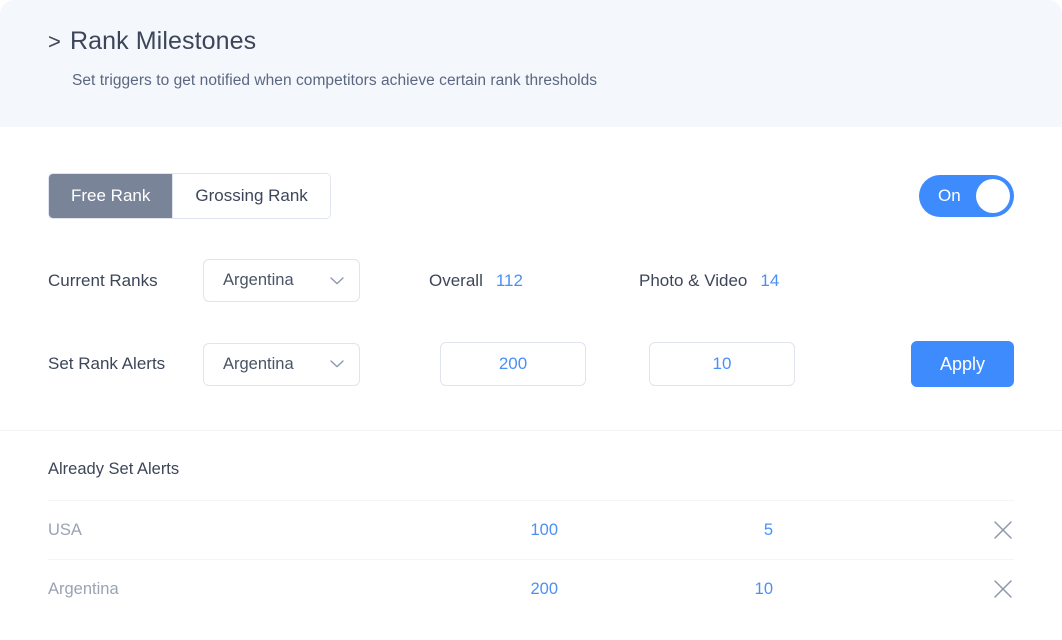  Describe the element at coordinates (949, 195) in the screenshot. I see `toggle-label: On` at that location.